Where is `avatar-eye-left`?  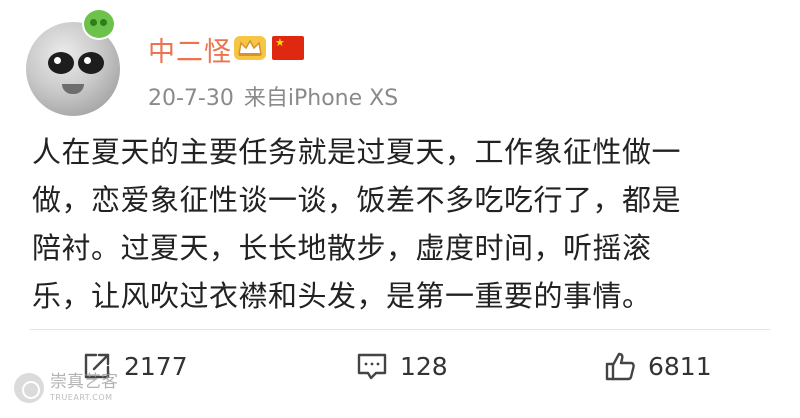
avatar-eye-left is located at coordinates (61, 63).